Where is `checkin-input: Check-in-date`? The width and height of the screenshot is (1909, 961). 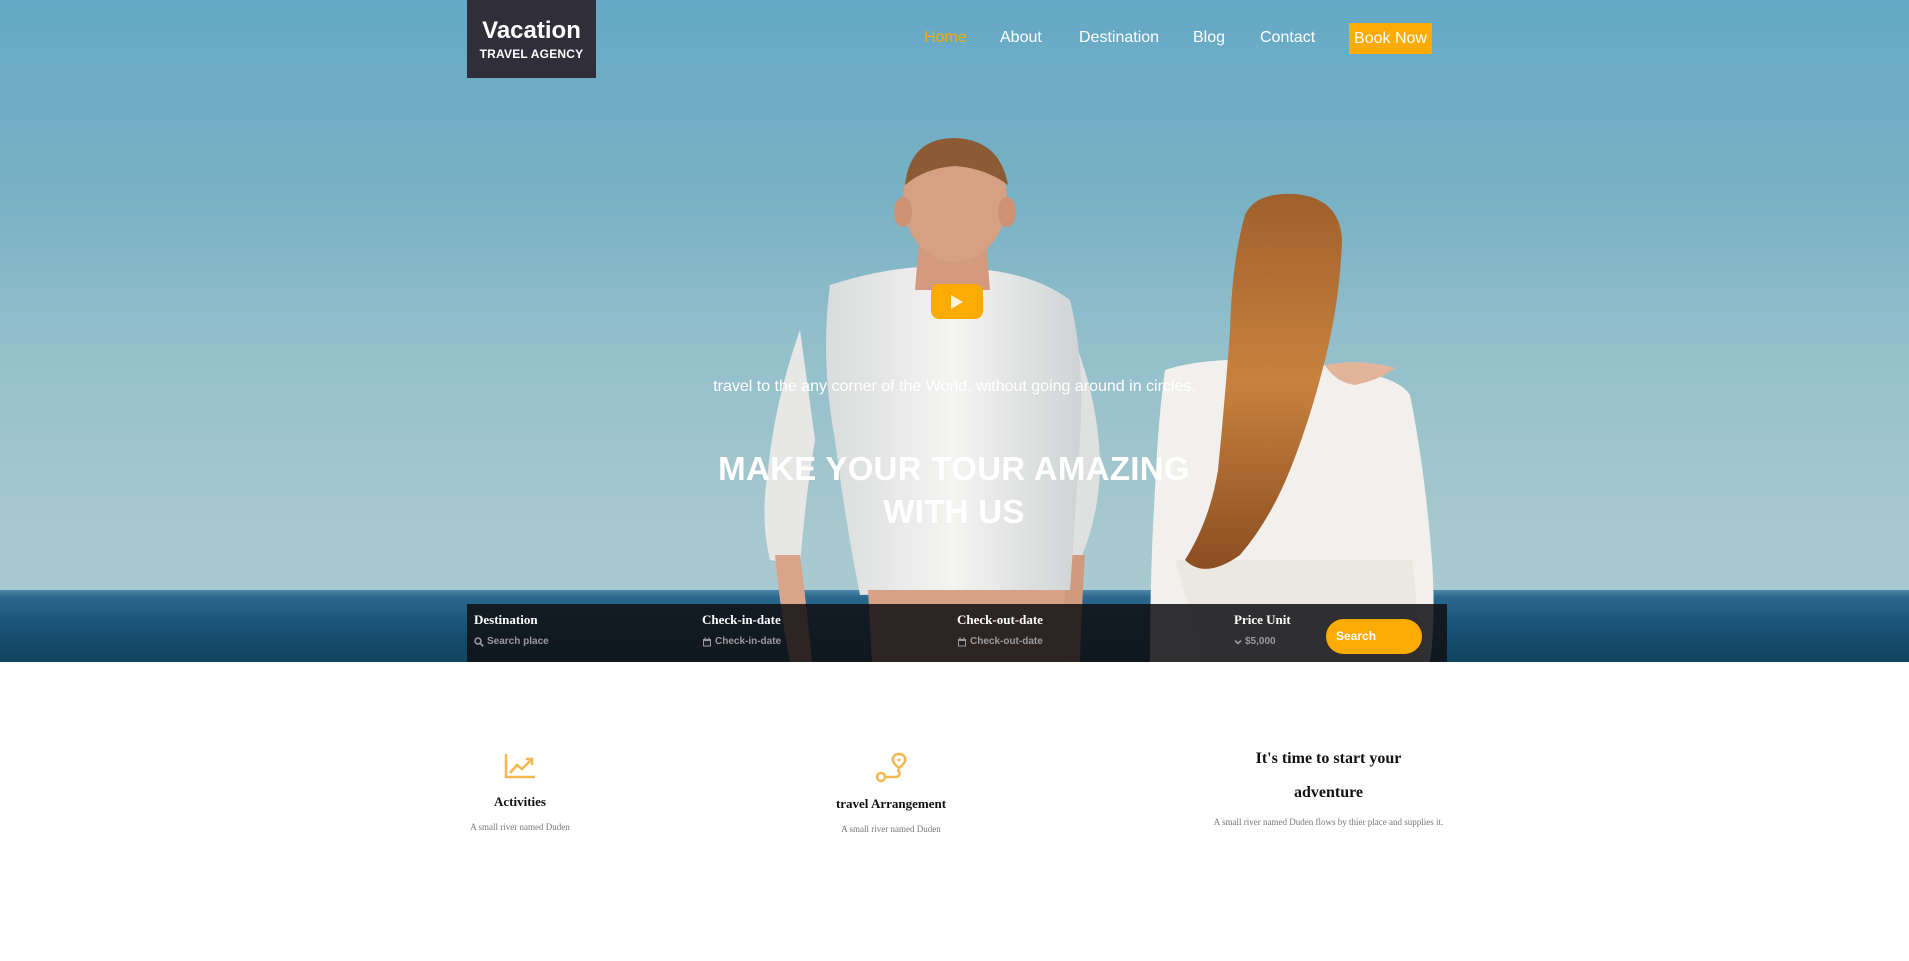 checkin-input: Check-in-date is located at coordinates (741, 642).